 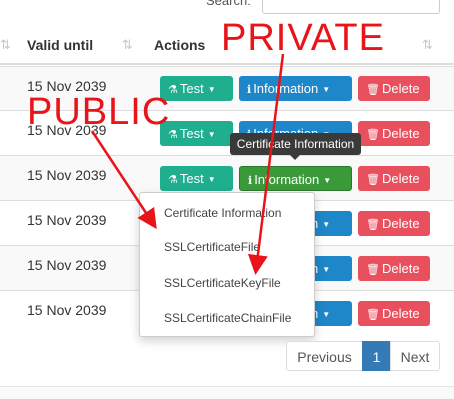 I want to click on menu-item-ssl-certificate-chain-file: SSLCertificateChainFile, so click(x=227, y=318).